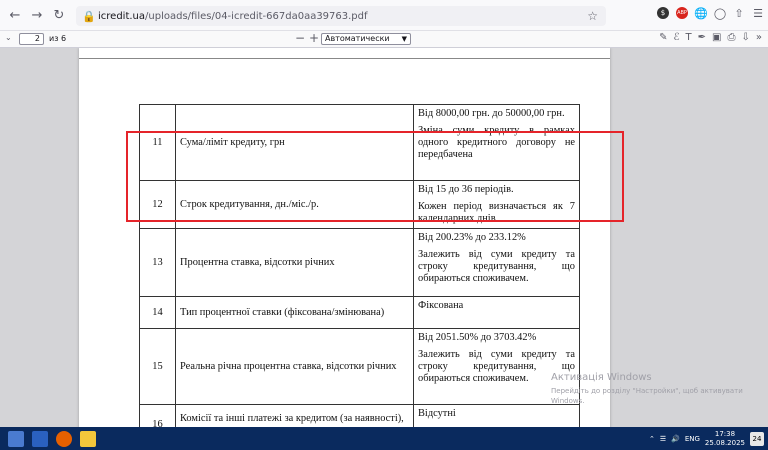 The image size is (768, 450). Describe the element at coordinates (300, 38) in the screenshot. I see `zoom-out-button: −` at that location.